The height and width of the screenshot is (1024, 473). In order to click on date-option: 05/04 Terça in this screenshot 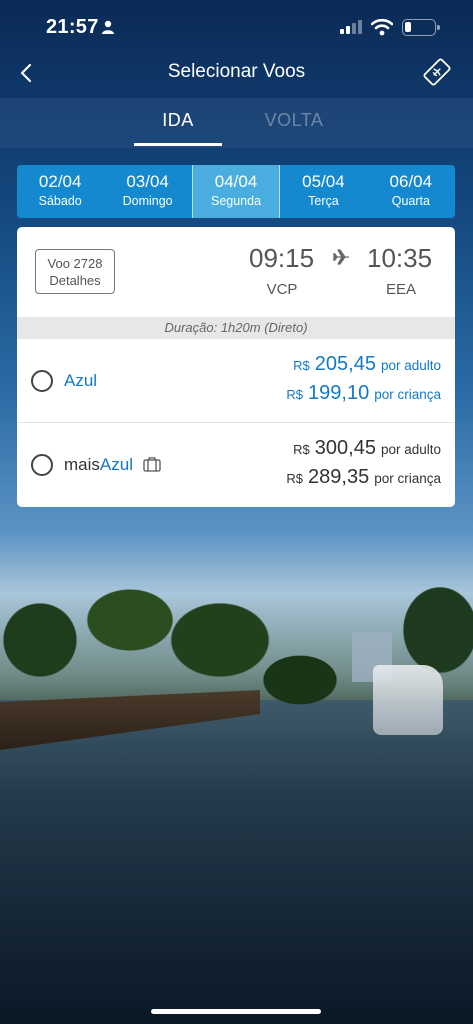, I will do `click(323, 191)`.